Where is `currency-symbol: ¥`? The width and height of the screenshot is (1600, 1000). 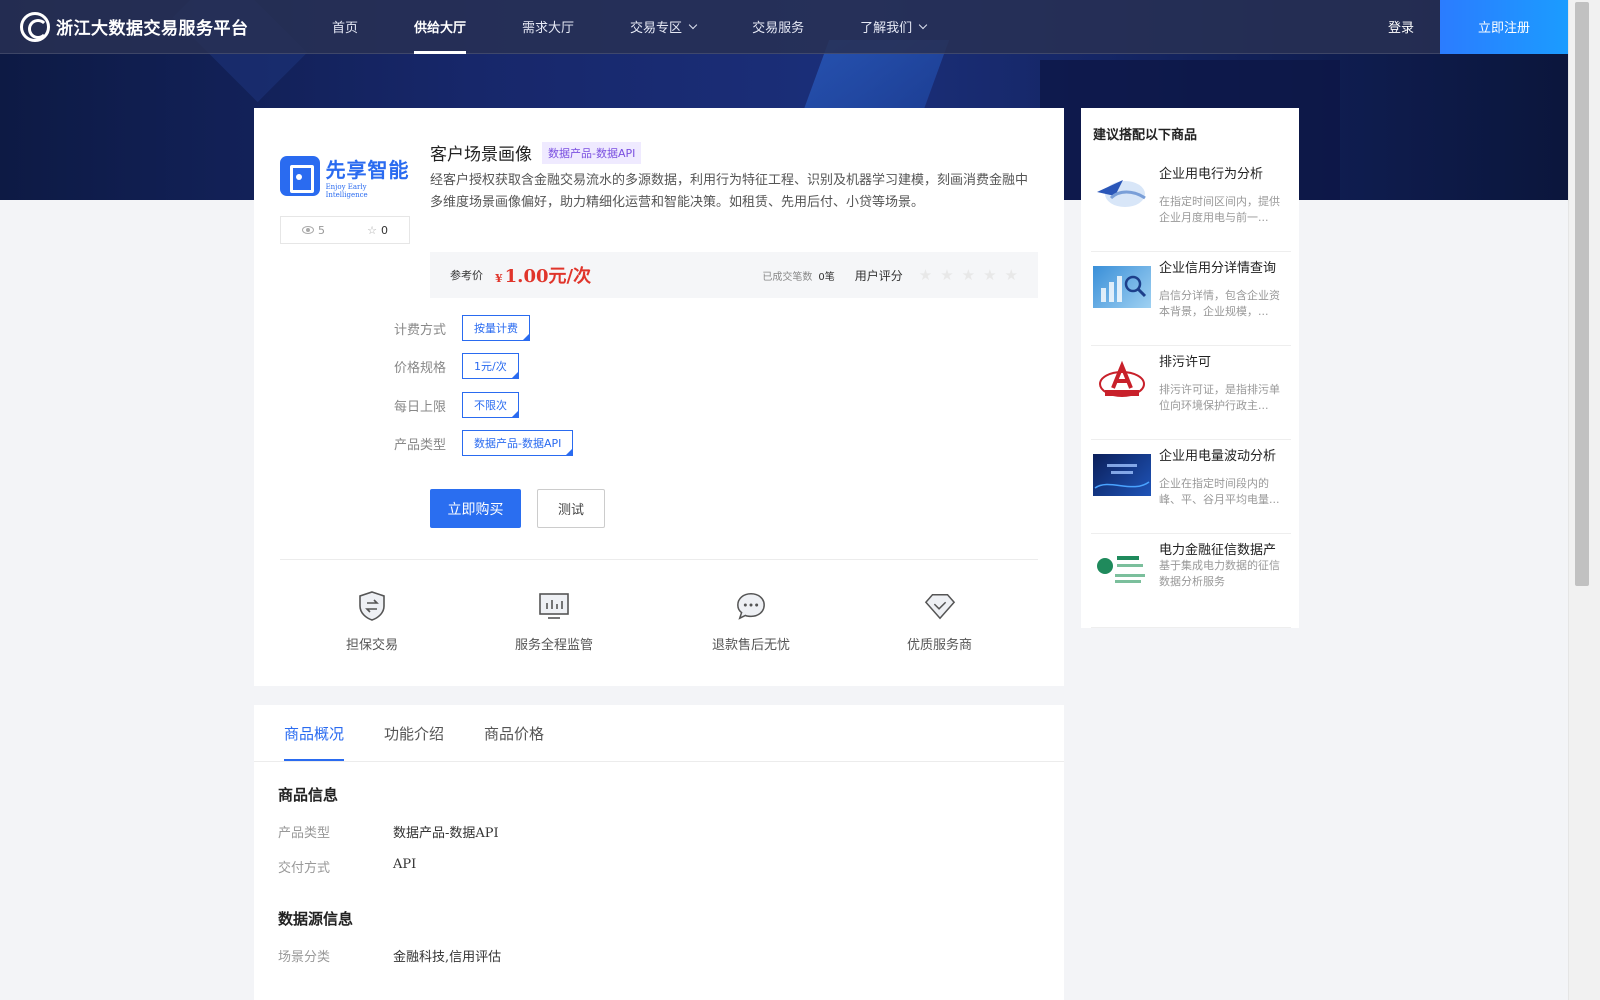
currency-symbol: ¥ is located at coordinates (499, 278).